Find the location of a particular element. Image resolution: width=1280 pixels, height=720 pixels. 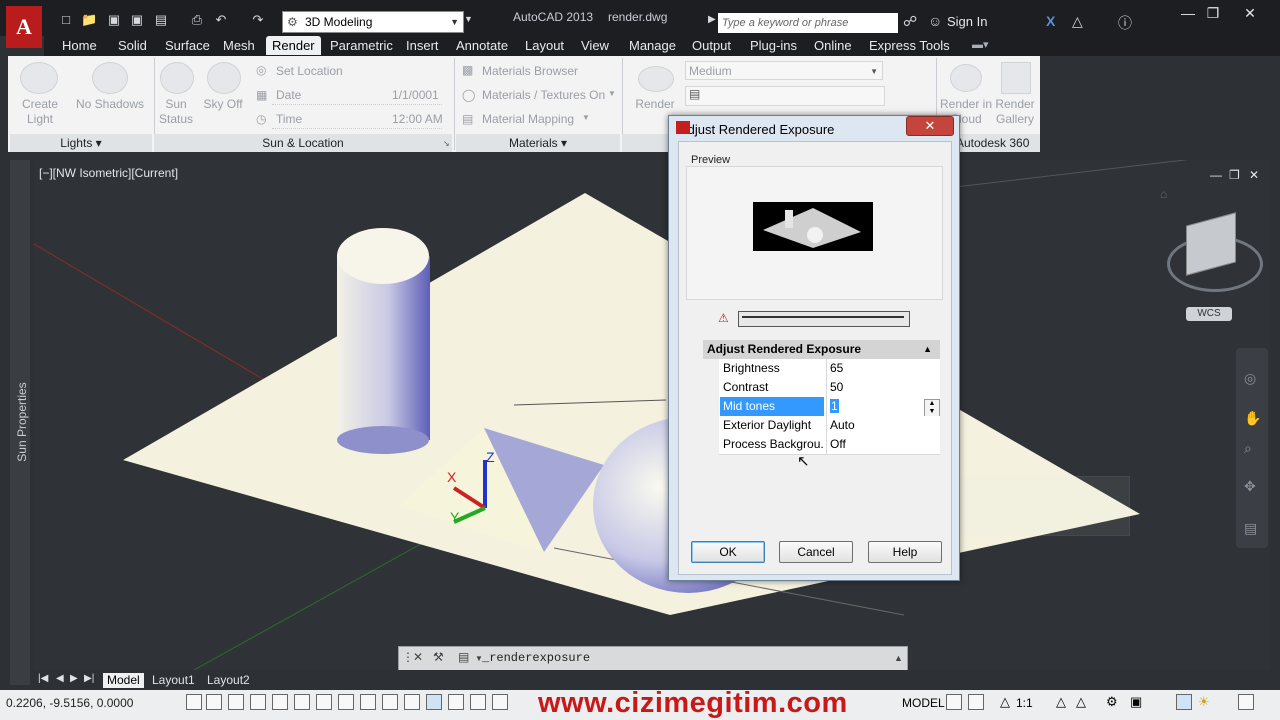

tab-render: Render is located at coordinates (293, 45).